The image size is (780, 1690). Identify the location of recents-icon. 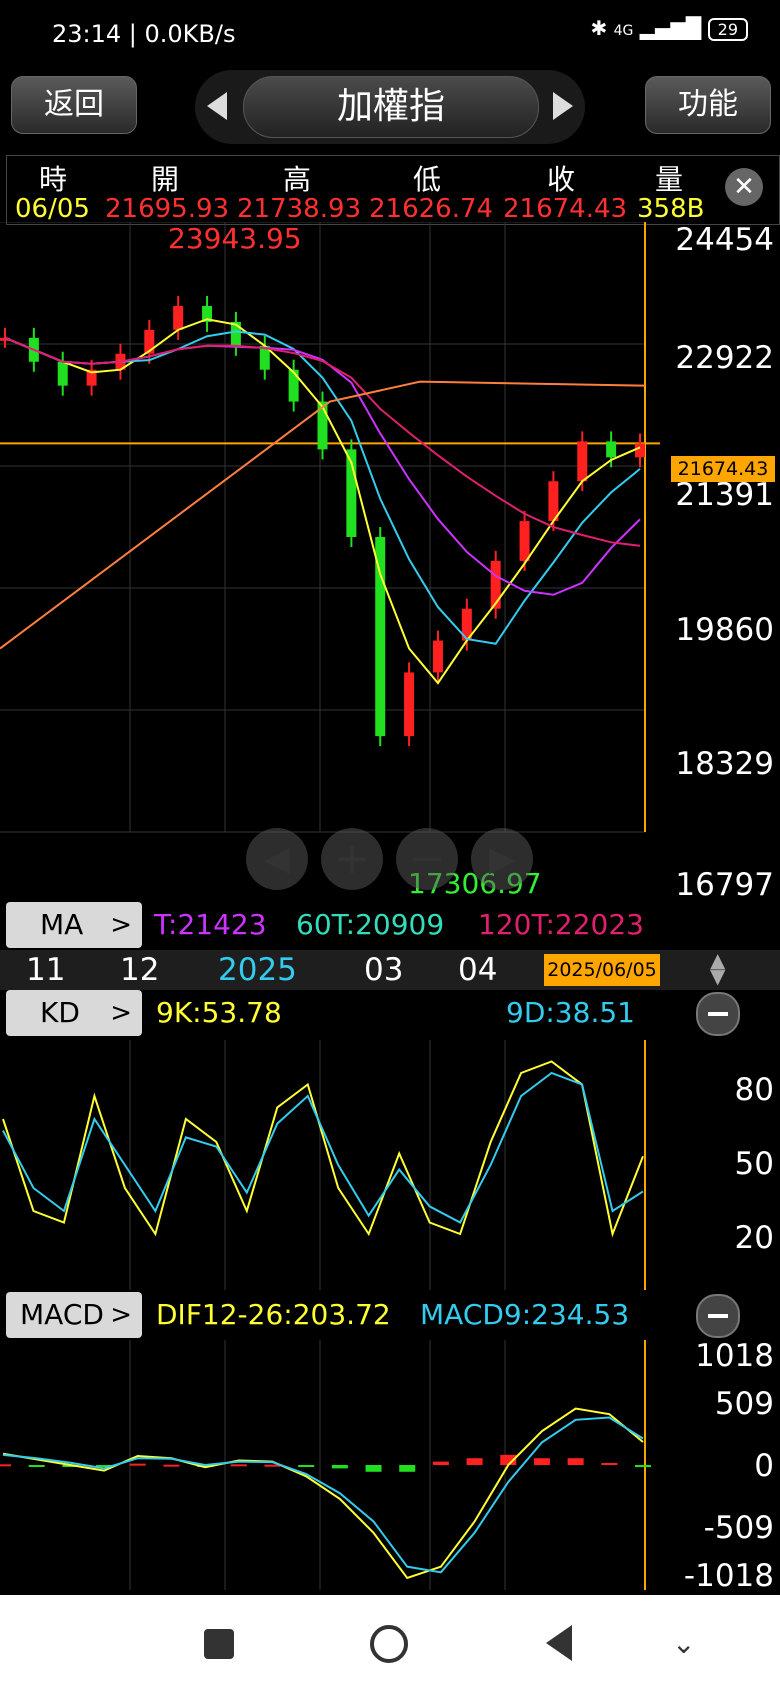
(219, 1644).